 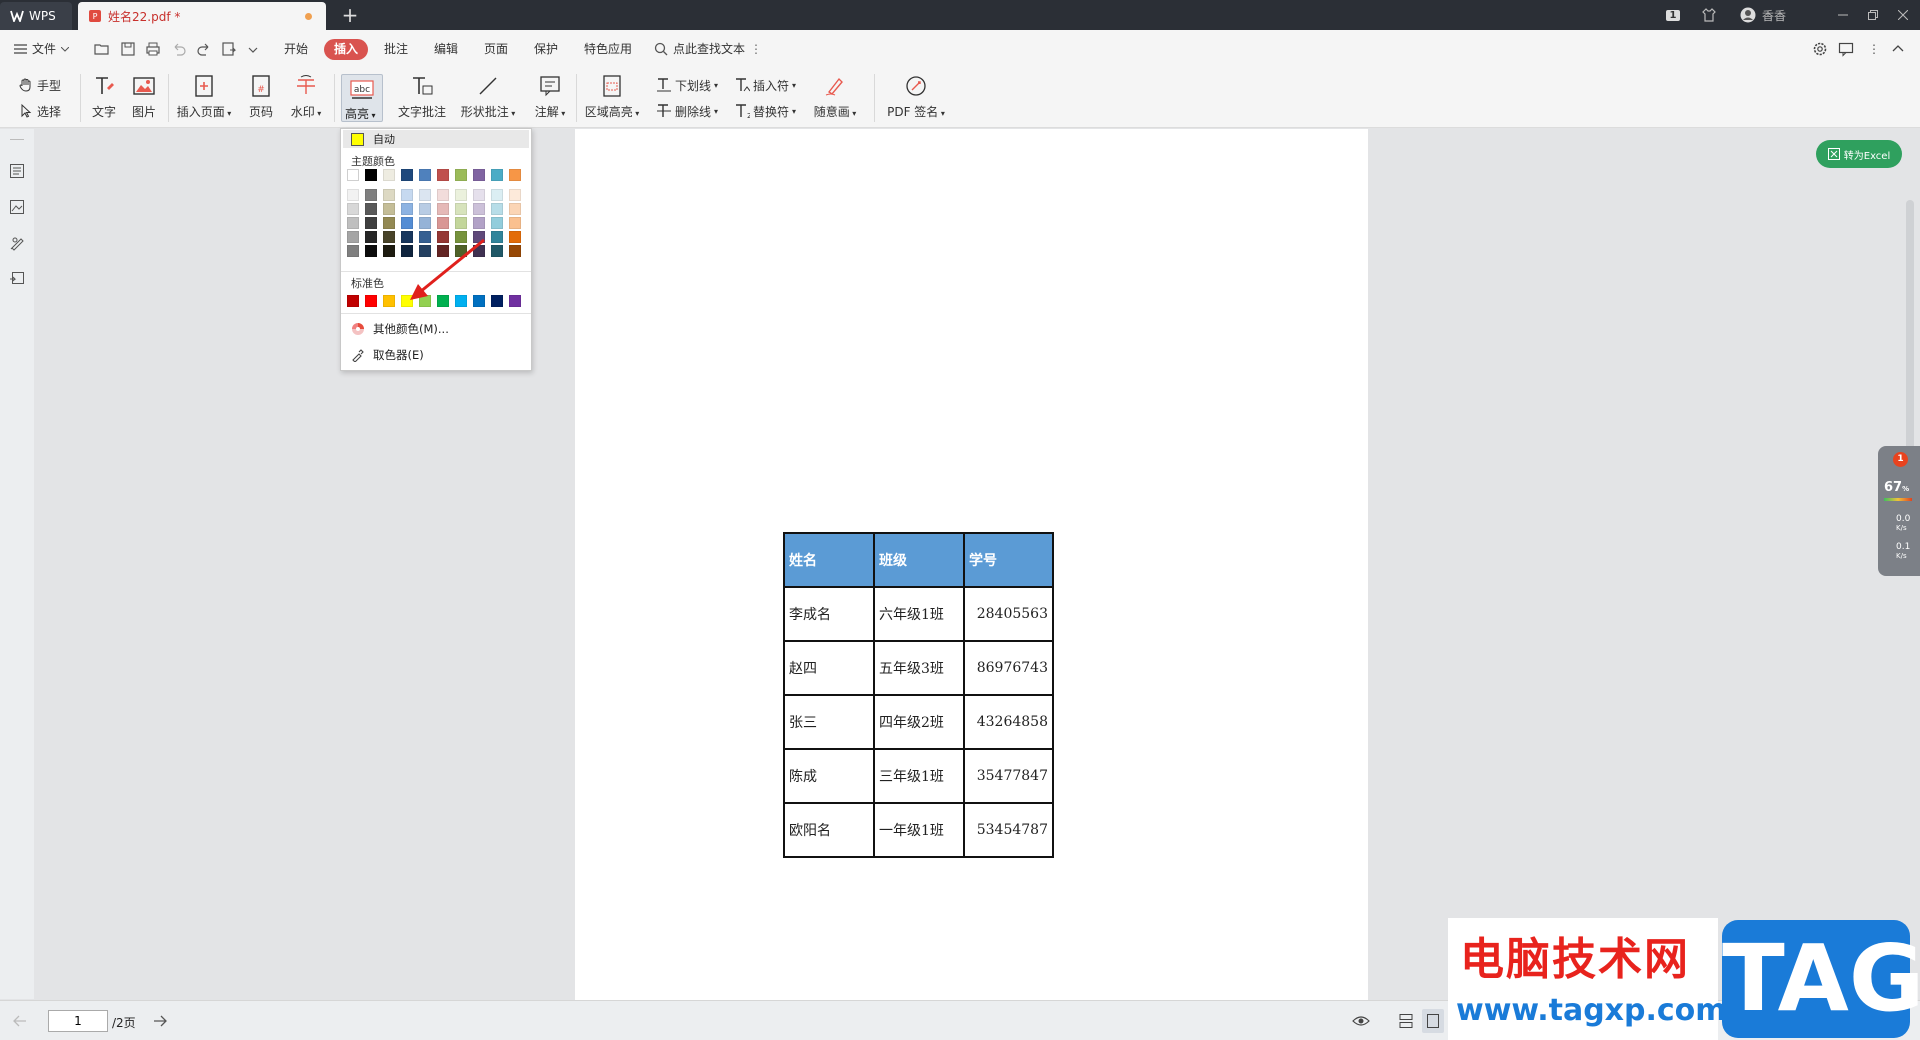 I want to click on convert-icon, so click(x=229, y=49).